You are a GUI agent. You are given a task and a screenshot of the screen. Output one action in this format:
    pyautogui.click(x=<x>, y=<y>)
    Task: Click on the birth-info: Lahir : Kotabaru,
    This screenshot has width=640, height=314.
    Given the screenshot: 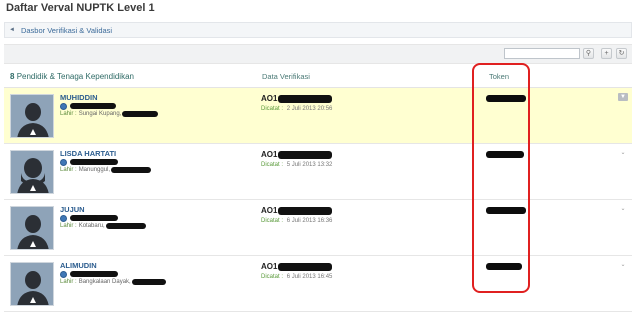 What is the action you would take?
    pyautogui.click(x=103, y=226)
    